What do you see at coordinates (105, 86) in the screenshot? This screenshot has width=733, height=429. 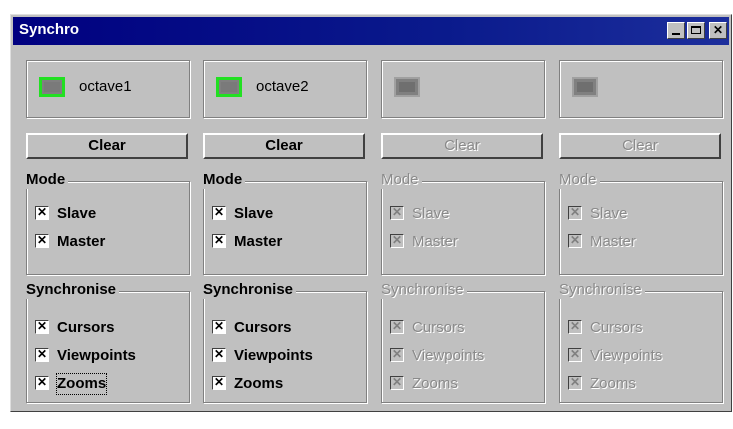 I see `track-name: octave1` at bounding box center [105, 86].